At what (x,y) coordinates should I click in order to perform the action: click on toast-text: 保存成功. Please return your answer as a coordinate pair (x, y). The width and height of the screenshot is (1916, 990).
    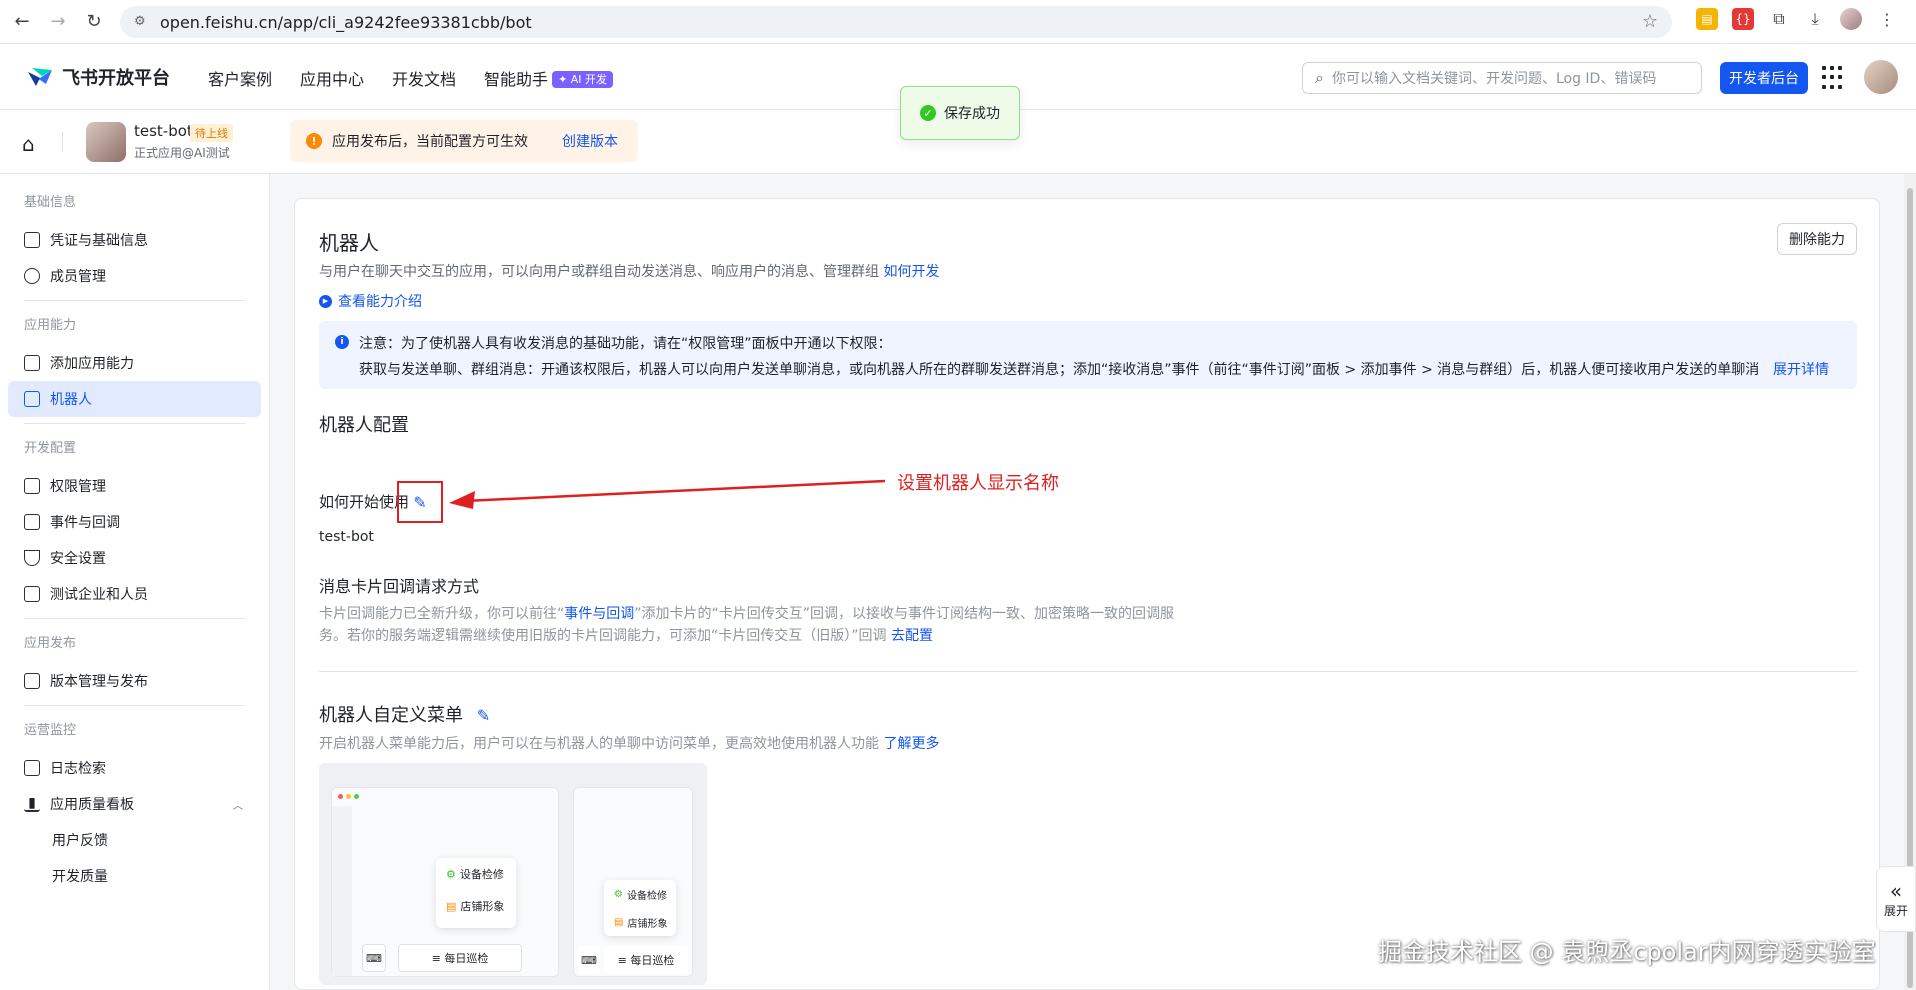
    Looking at the image, I should click on (972, 114).